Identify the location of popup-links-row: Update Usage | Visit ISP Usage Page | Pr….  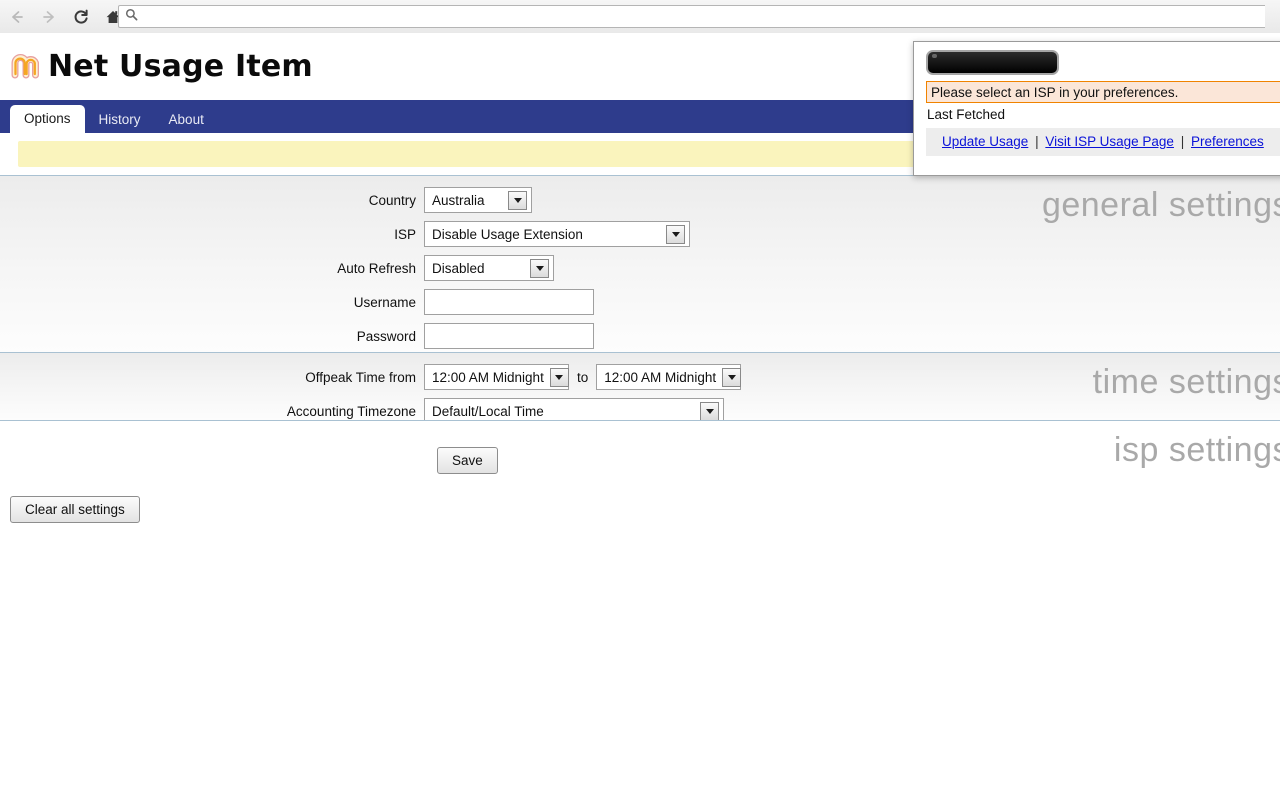
(1103, 142).